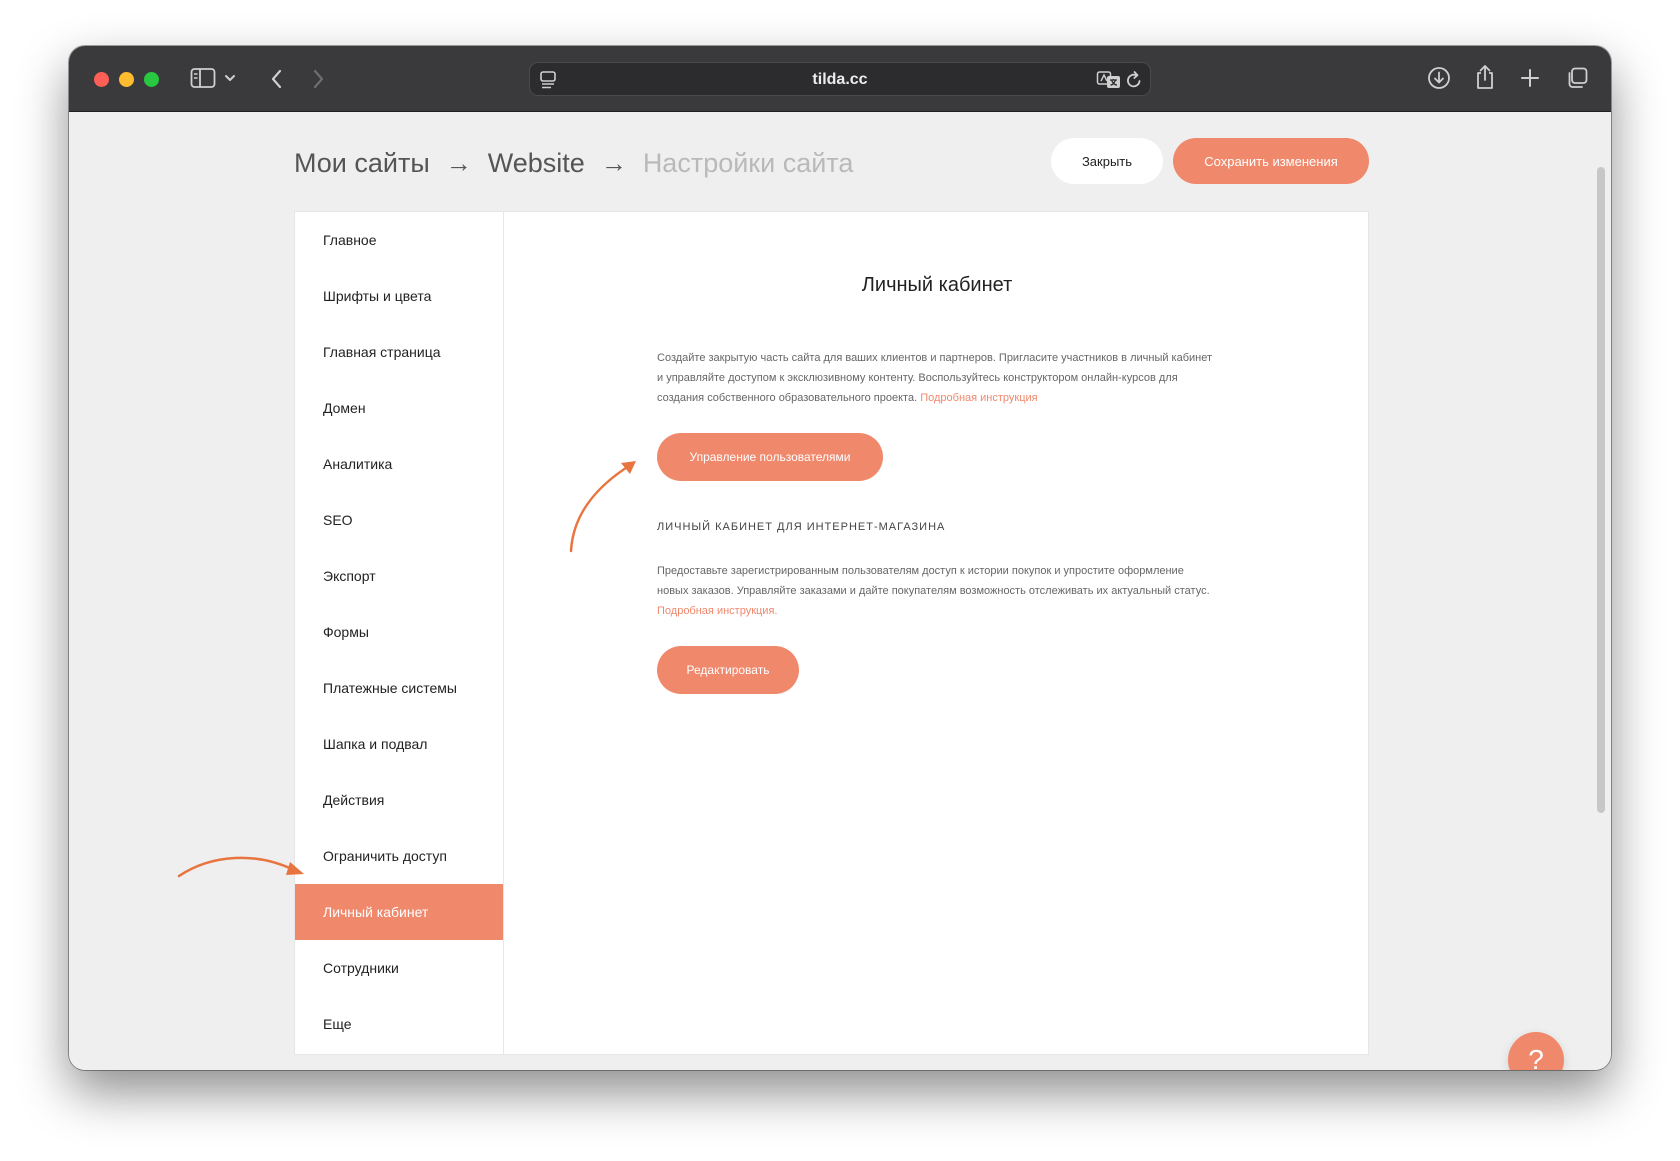  What do you see at coordinates (399, 1024) in the screenshot?
I see `sidebar-item-more: Еще` at bounding box center [399, 1024].